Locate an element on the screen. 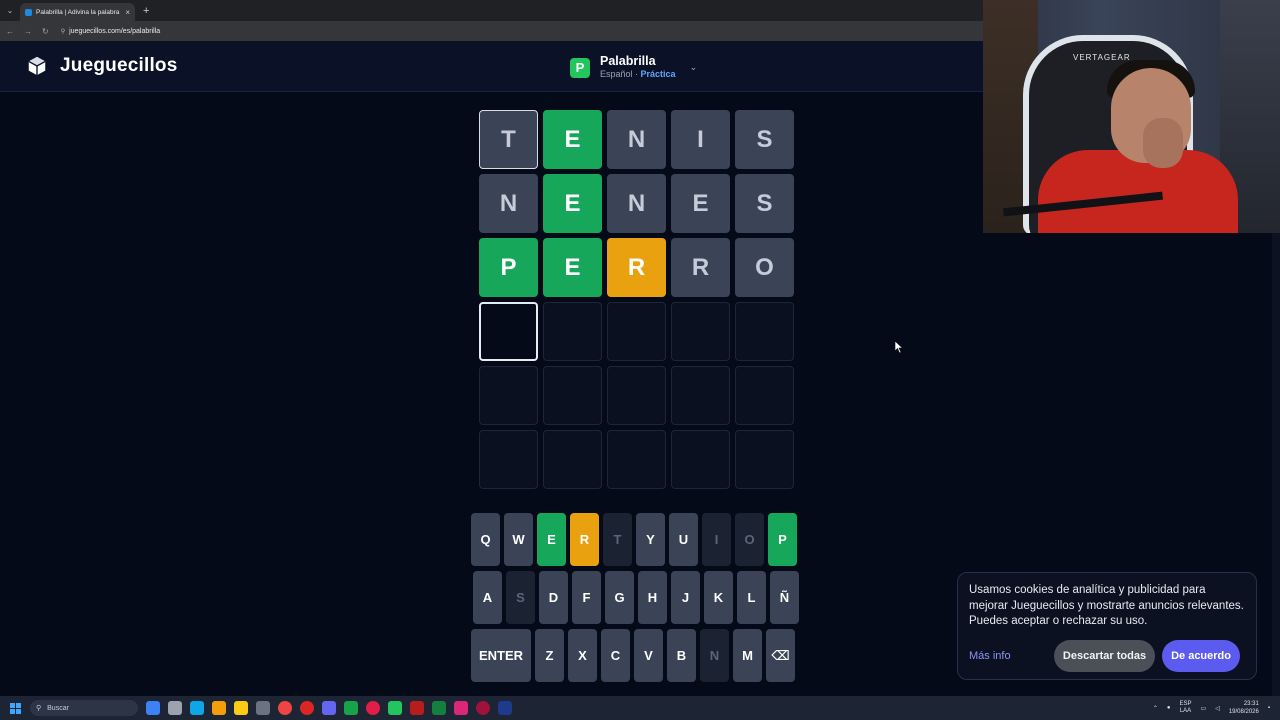 Image resolution: width=1280 pixels, height=720 pixels. key-l: L is located at coordinates (751, 597).